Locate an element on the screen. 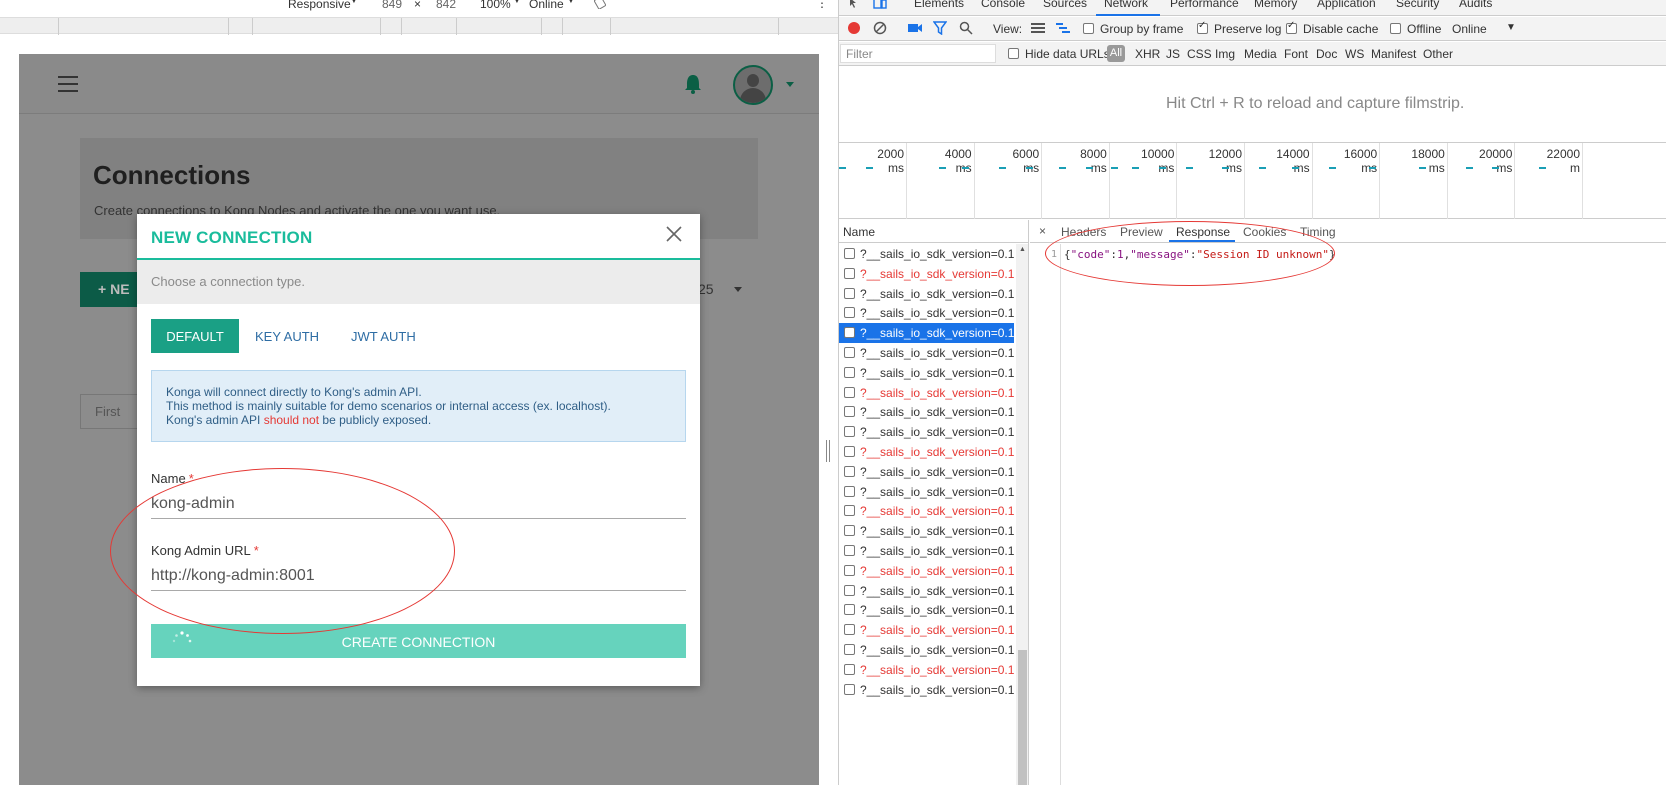  timeline-tick-label: 2000 ms is located at coordinates (890, 161).